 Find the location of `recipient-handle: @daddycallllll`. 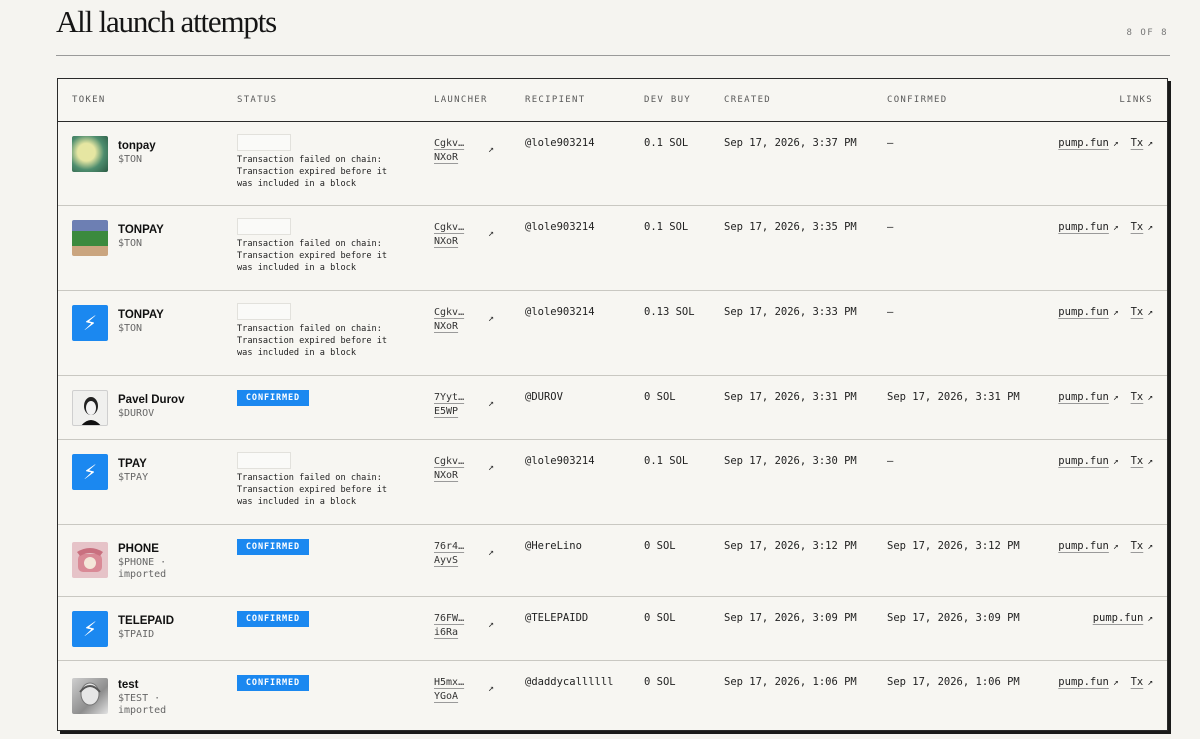

recipient-handle: @daddycallllll is located at coordinates (569, 682).